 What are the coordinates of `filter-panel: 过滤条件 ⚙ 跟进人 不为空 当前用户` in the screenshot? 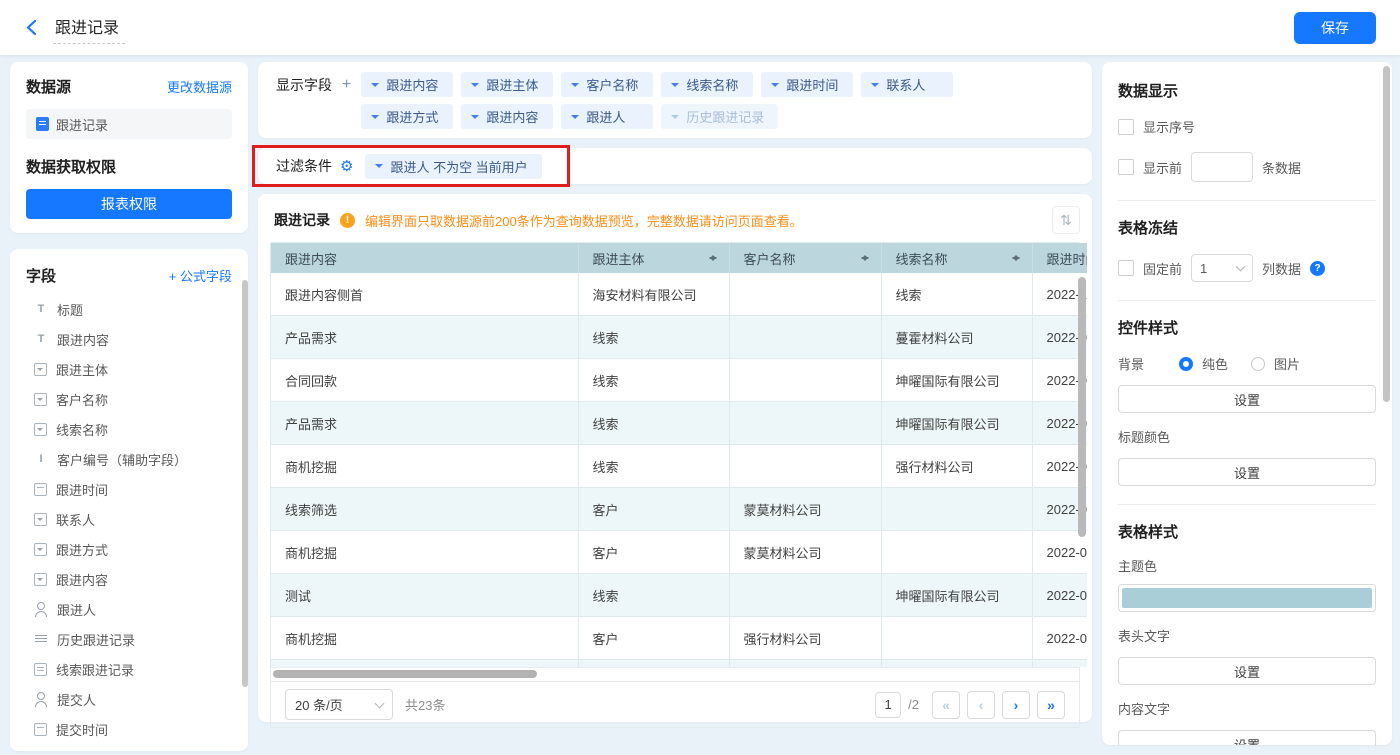 It's located at (672, 166).